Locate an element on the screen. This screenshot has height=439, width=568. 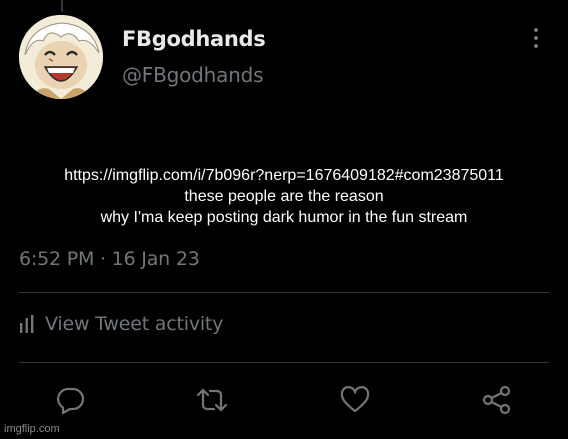
retweet-button is located at coordinates (212, 400).